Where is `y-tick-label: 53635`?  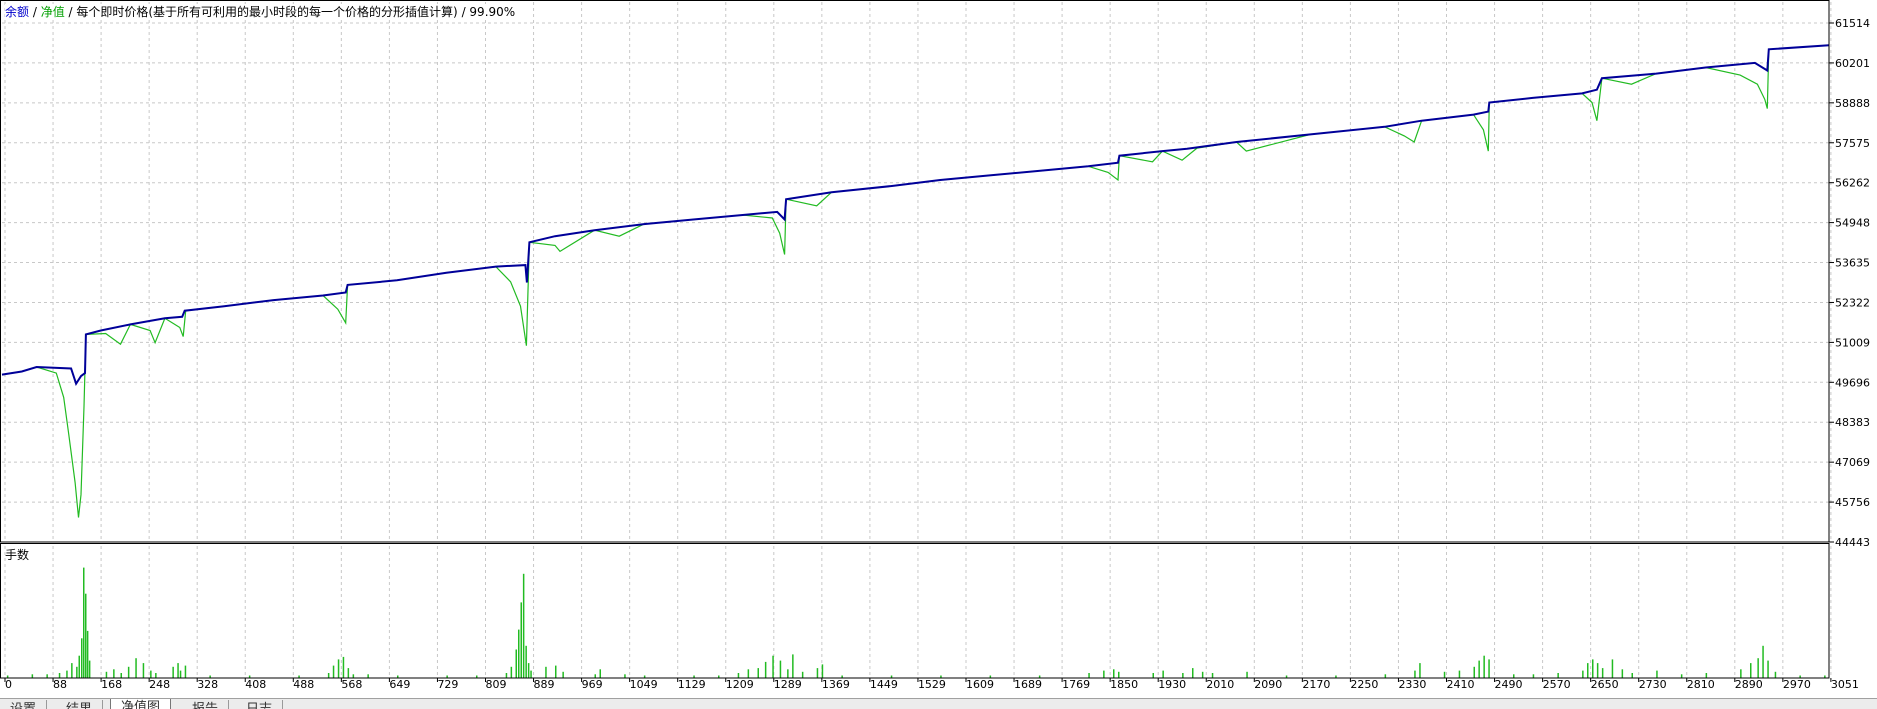 y-tick-label: 53635 is located at coordinates (1852, 263).